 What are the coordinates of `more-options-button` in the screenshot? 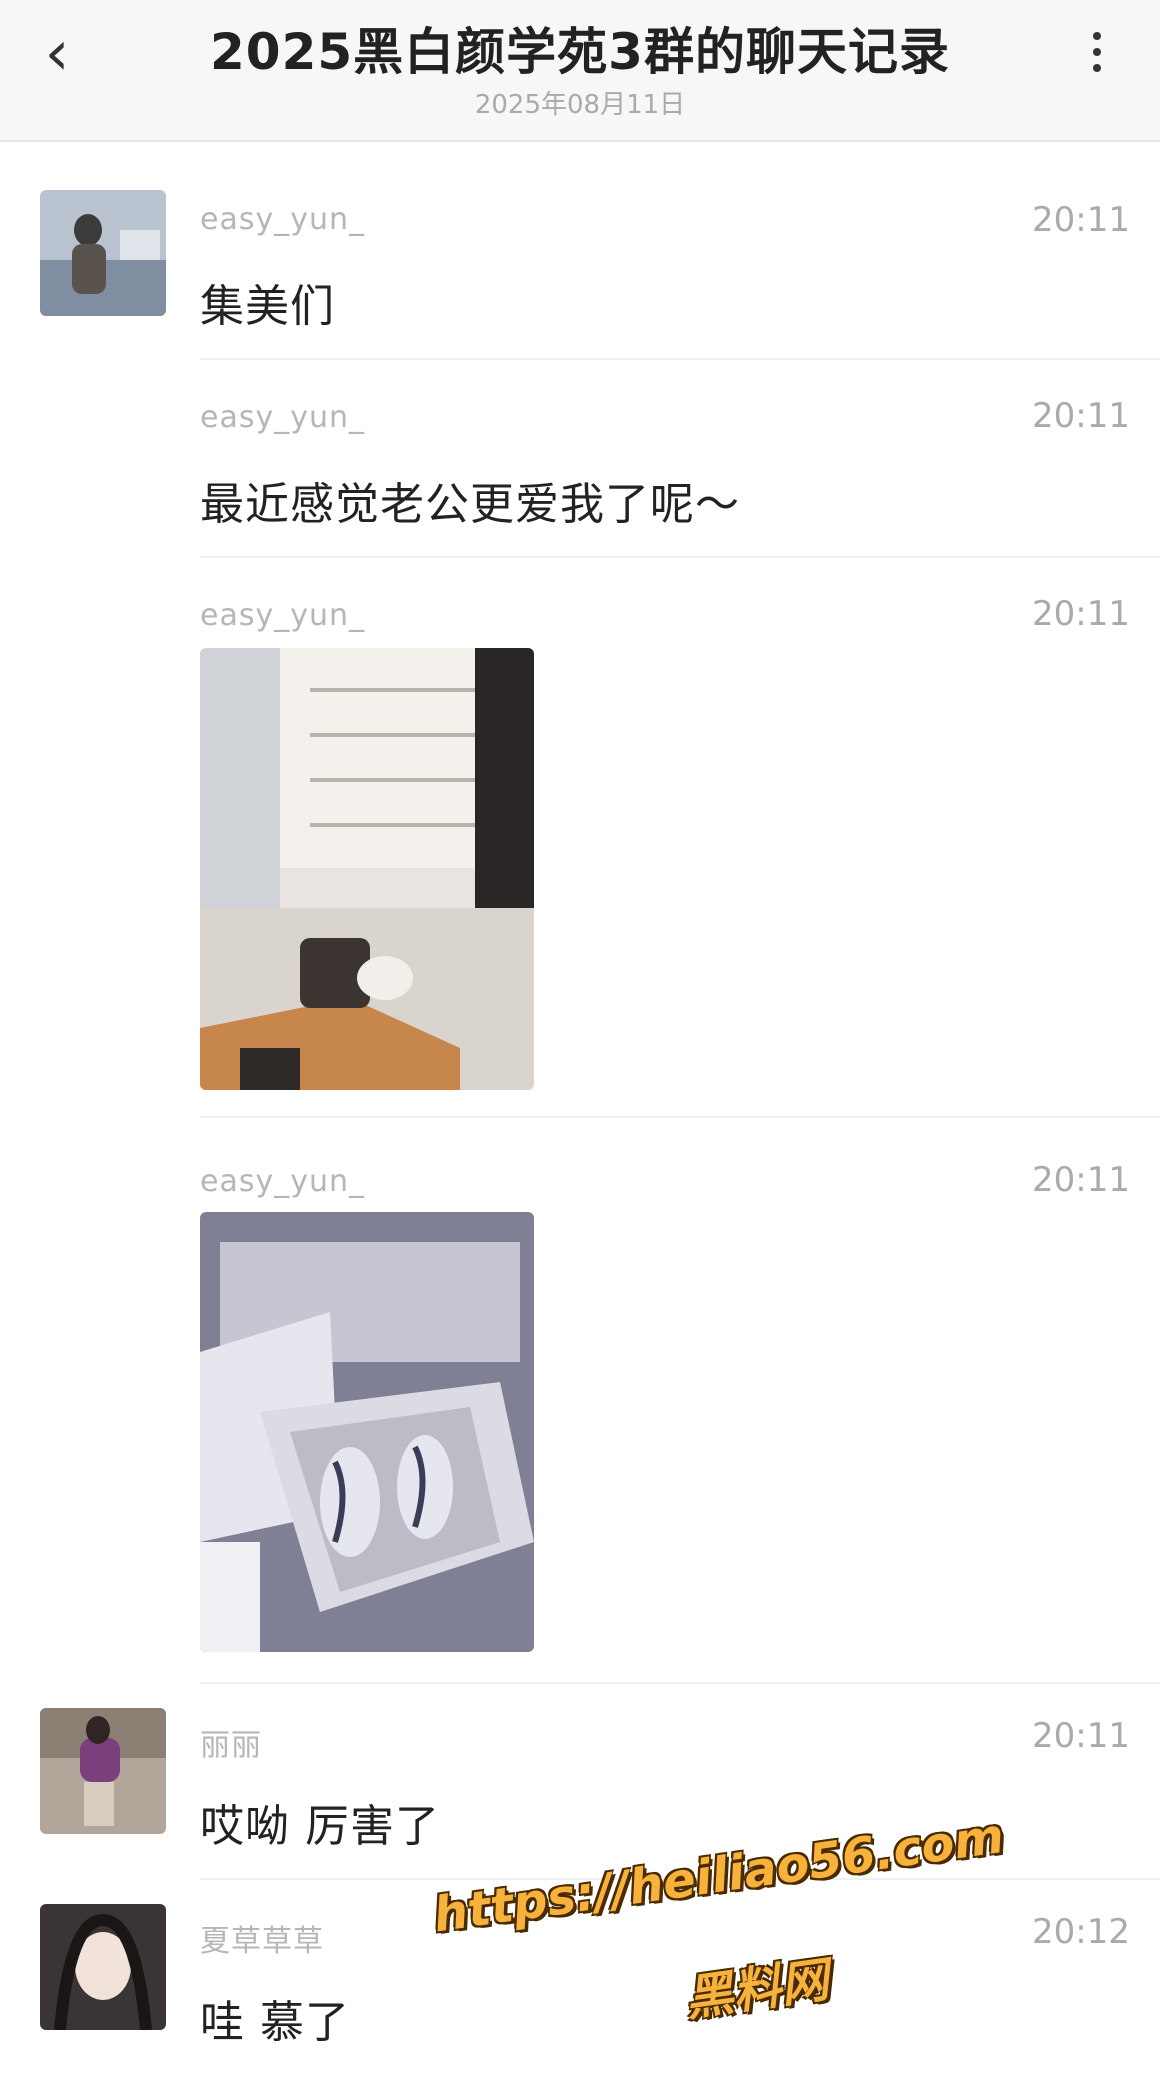 It's located at (1097, 56).